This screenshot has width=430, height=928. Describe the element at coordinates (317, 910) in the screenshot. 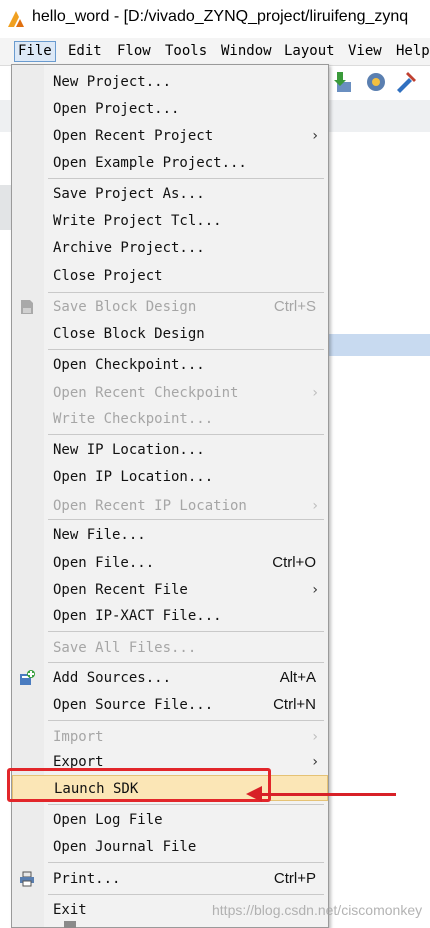

I see `watermark-text: https://blog.csdn.net/ciscomonkey` at that location.